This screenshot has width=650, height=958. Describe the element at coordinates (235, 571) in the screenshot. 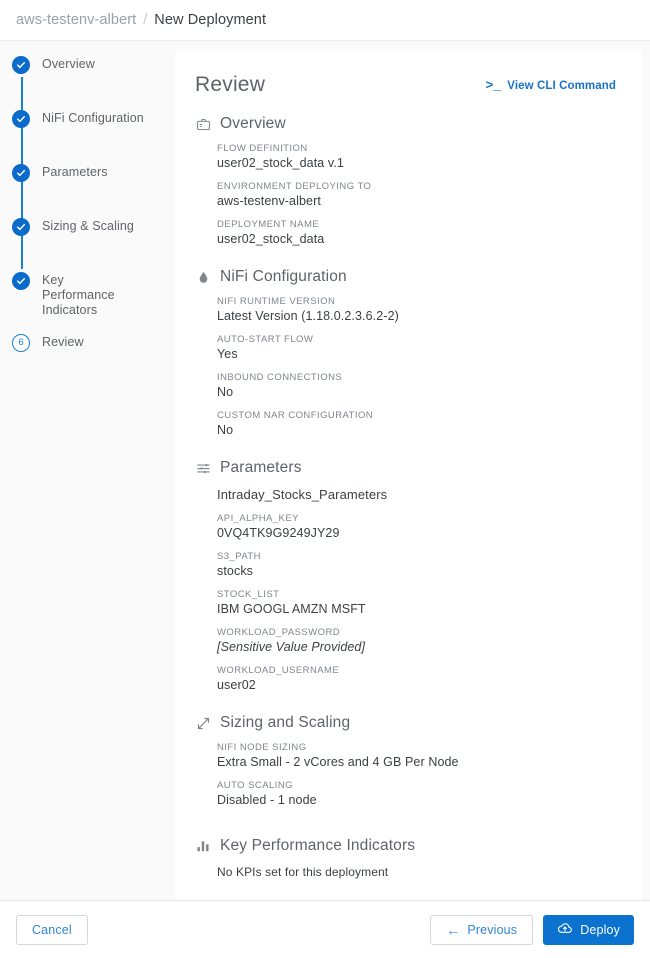

I see `field-value: stocks` at that location.